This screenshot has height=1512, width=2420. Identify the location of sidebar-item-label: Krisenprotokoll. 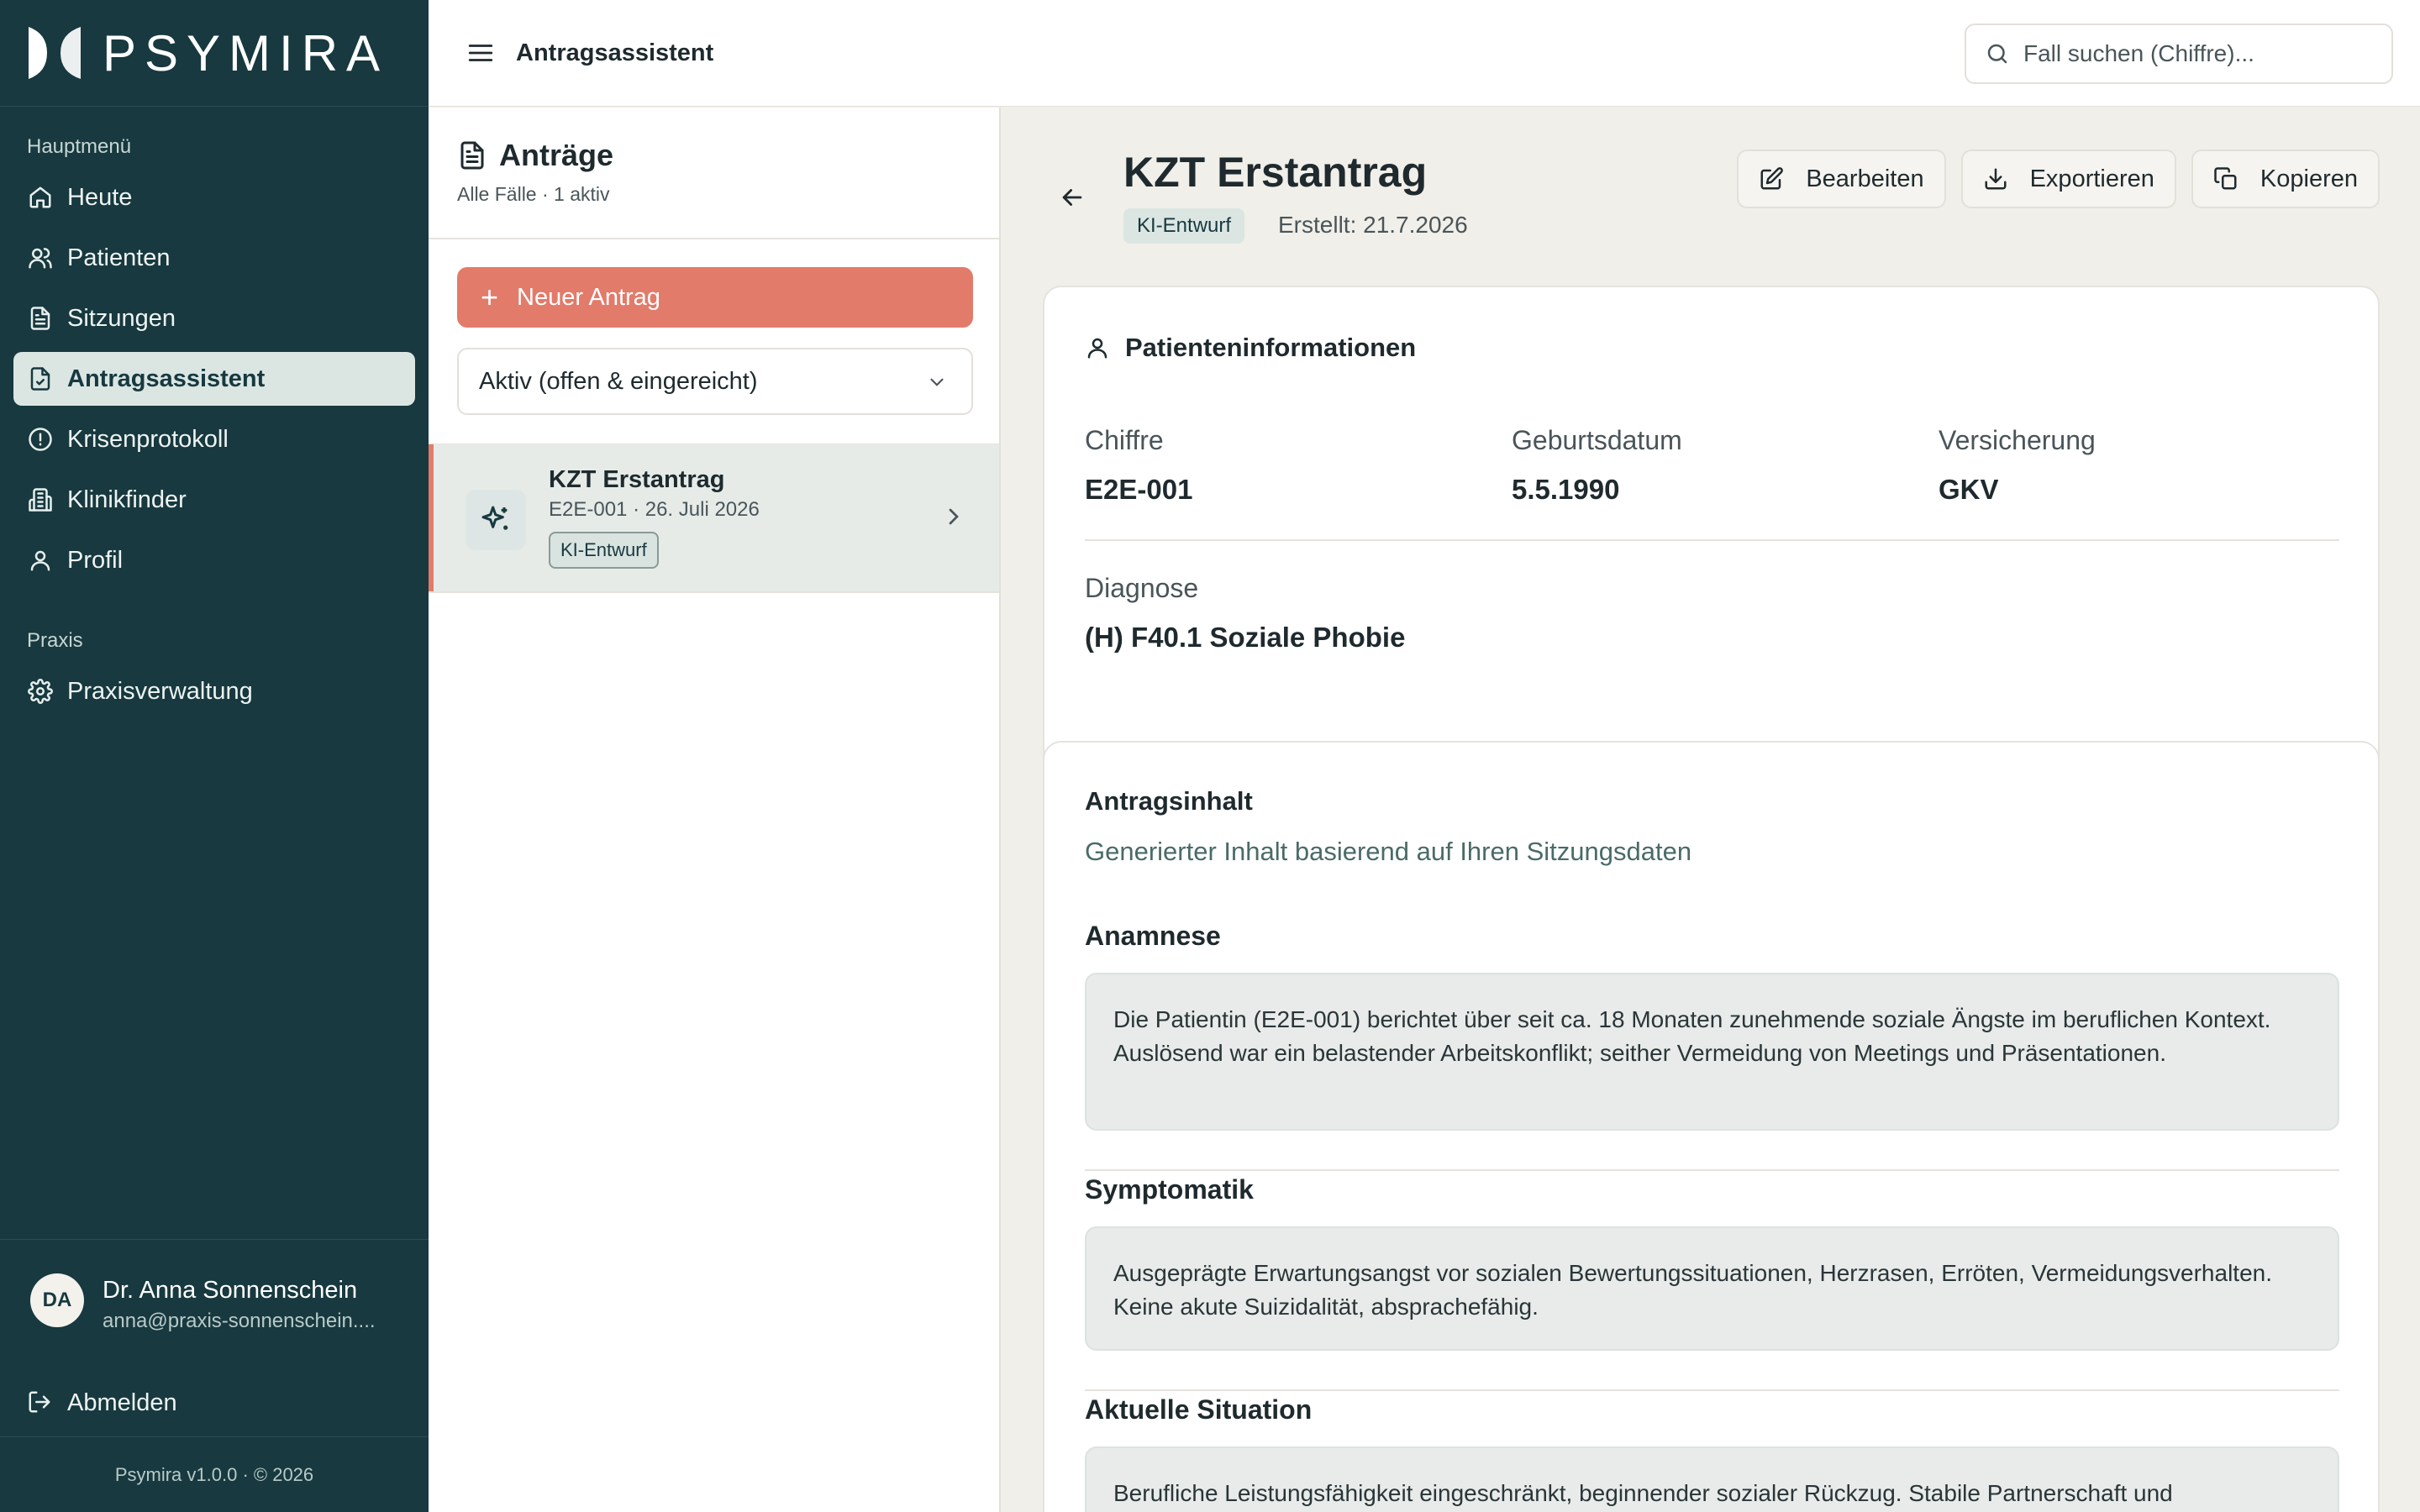
(148, 439).